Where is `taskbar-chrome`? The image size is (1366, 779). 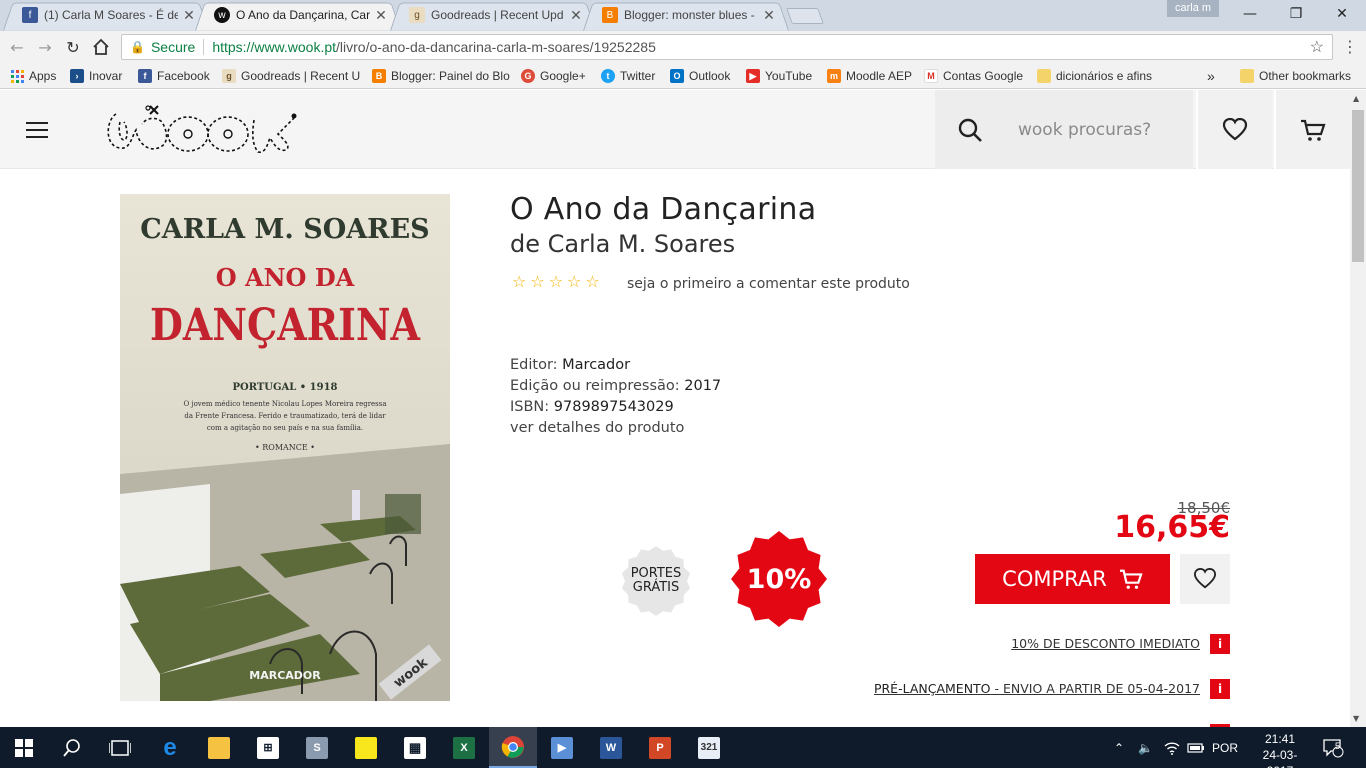 taskbar-chrome is located at coordinates (513, 747).